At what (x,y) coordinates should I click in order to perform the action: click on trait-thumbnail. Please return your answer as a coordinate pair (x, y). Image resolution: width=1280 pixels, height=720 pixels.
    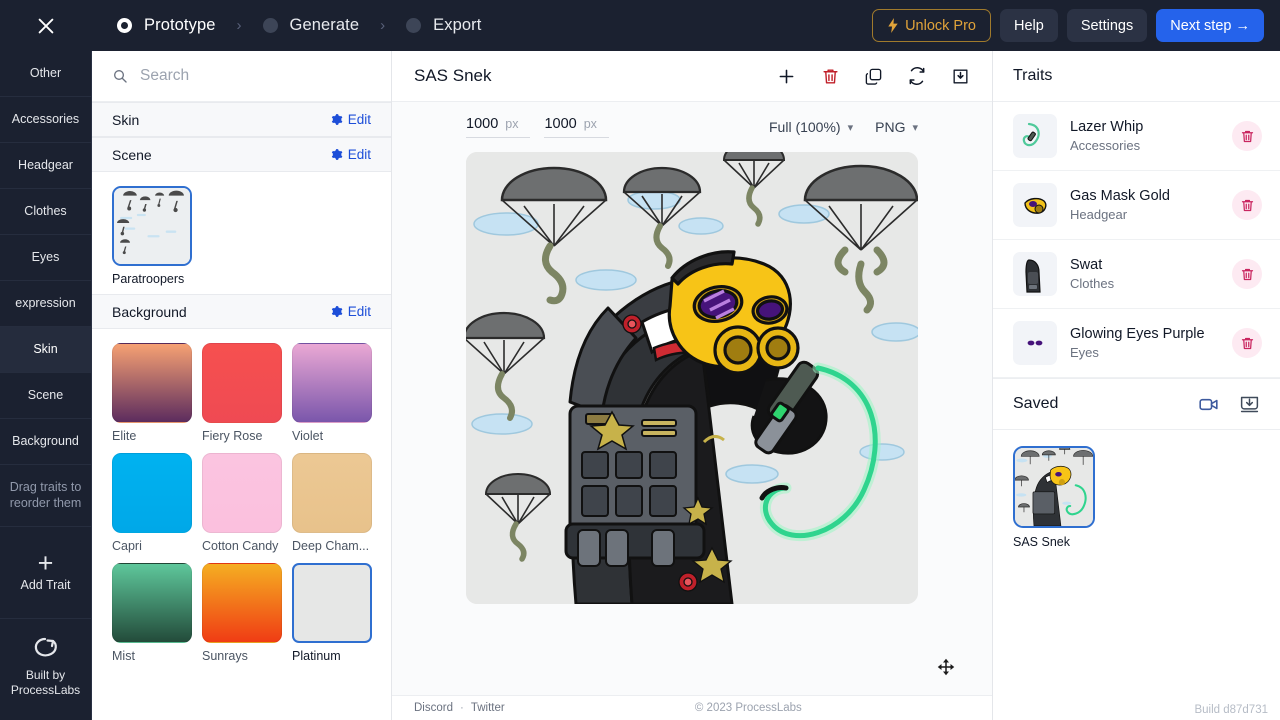
    Looking at the image, I should click on (1035, 205).